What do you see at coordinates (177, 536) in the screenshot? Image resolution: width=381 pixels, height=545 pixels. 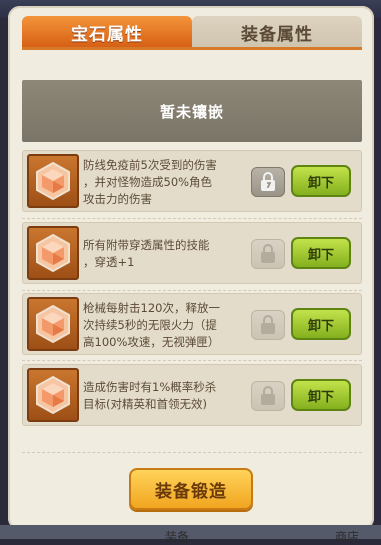 I see `footer-tab-equipment: 装备` at bounding box center [177, 536].